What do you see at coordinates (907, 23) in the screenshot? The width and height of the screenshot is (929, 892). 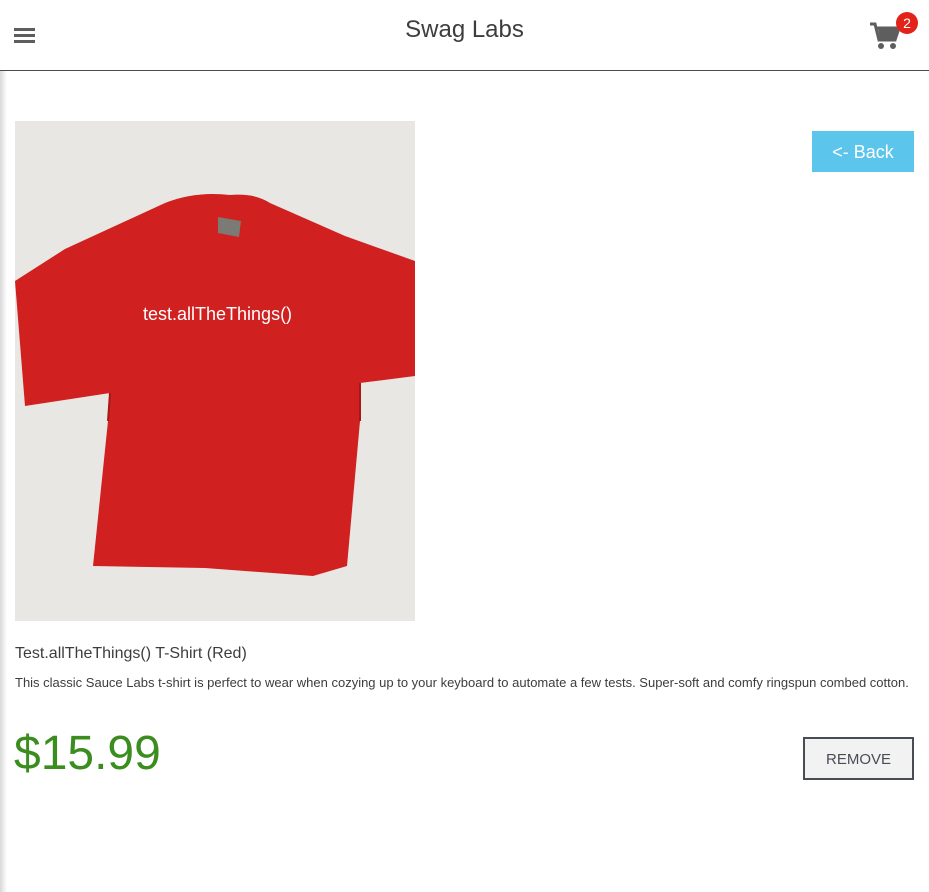 I see `cart-count-badge: 2` at bounding box center [907, 23].